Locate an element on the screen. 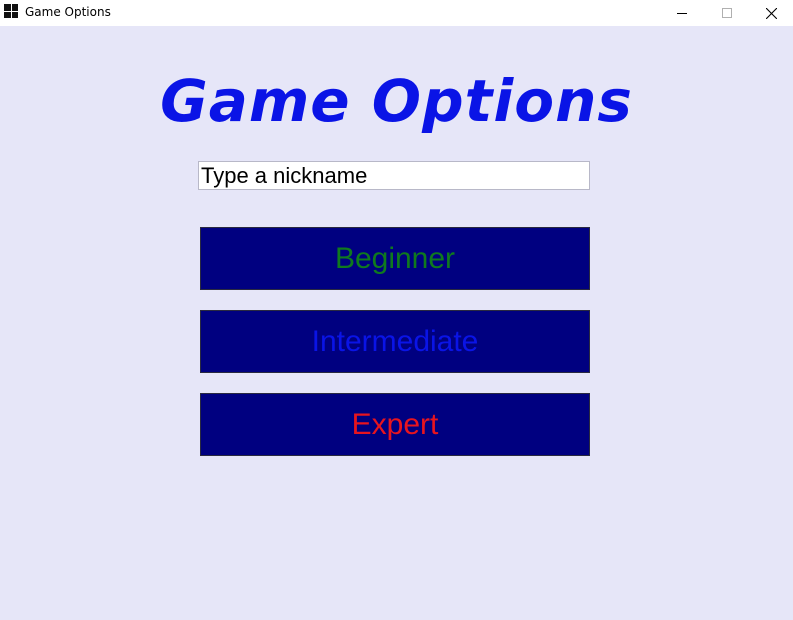 This screenshot has width=793, height=620. page-title: Game Options is located at coordinates (396, 101).